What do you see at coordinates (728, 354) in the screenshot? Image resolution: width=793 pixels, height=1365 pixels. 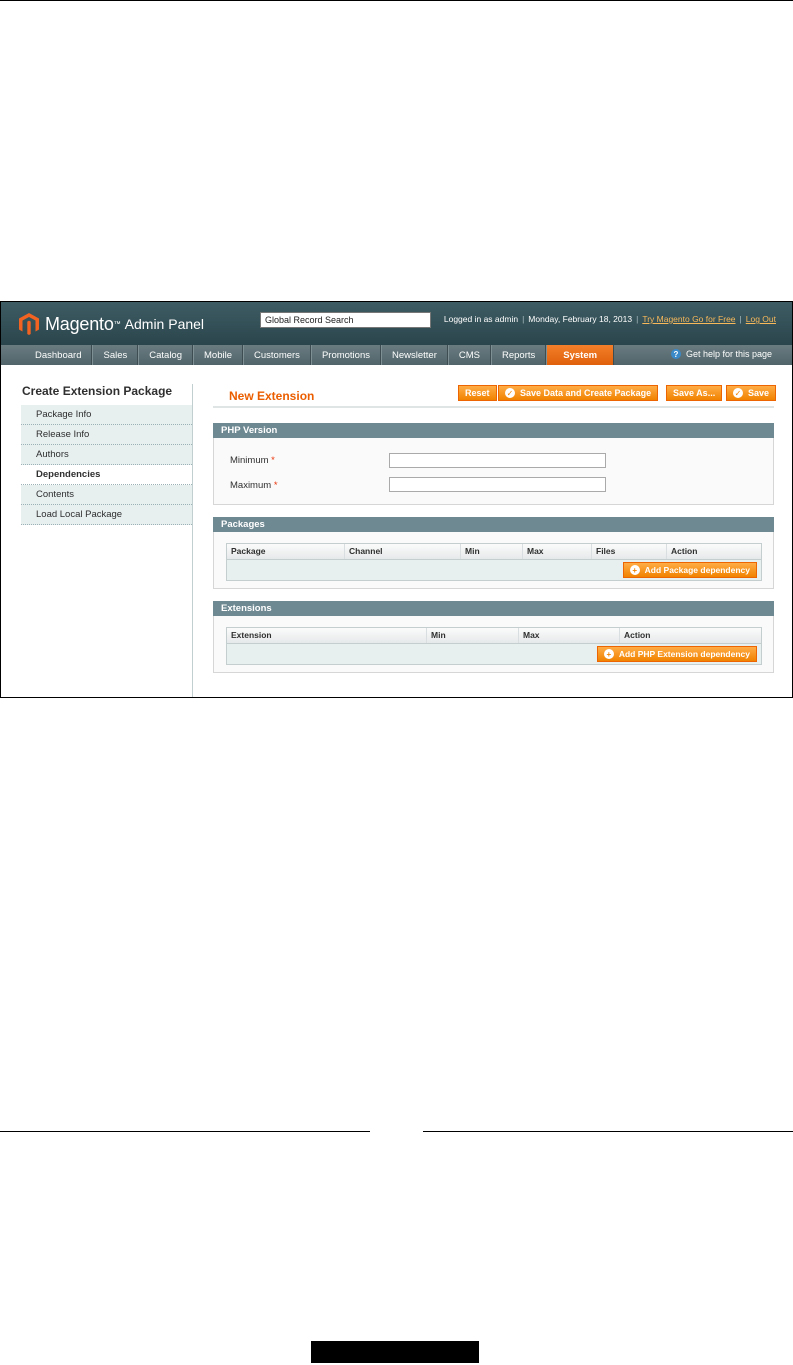 I see `help-text: Get help for this page` at bounding box center [728, 354].